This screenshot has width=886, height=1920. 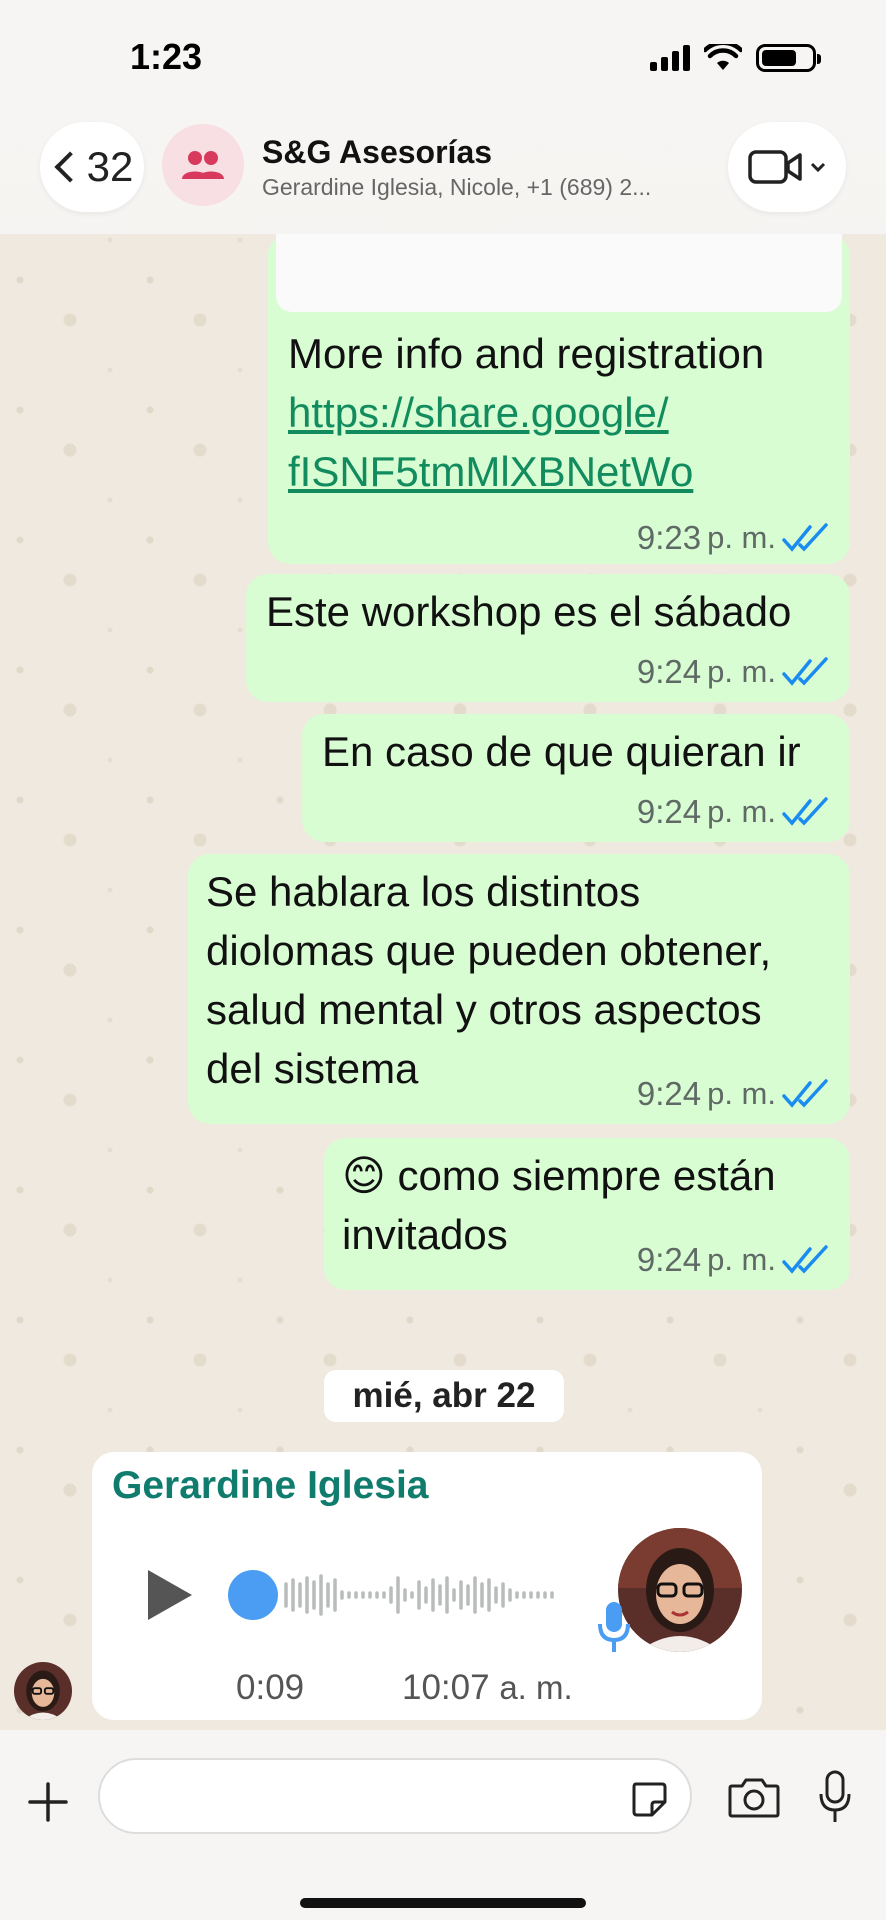 I want to click on message-link: fISNF5tmMlXBNetWo, so click(x=526, y=471).